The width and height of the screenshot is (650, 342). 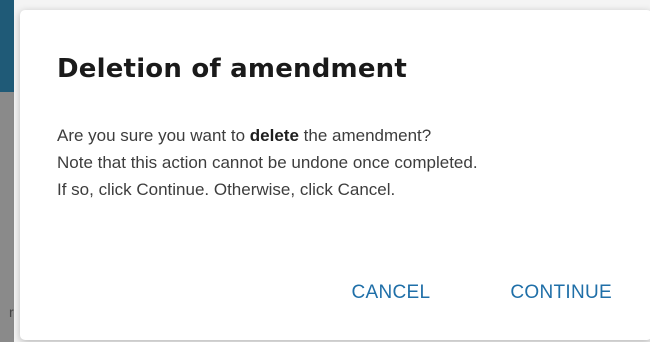 I want to click on message-suffix: the amendment?, so click(x=365, y=135).